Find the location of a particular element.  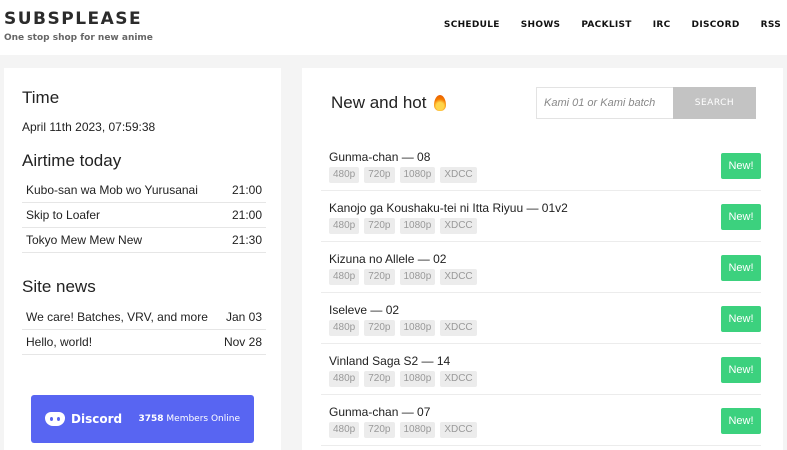

news-item: Hello, world! Nov 28 is located at coordinates (144, 342).